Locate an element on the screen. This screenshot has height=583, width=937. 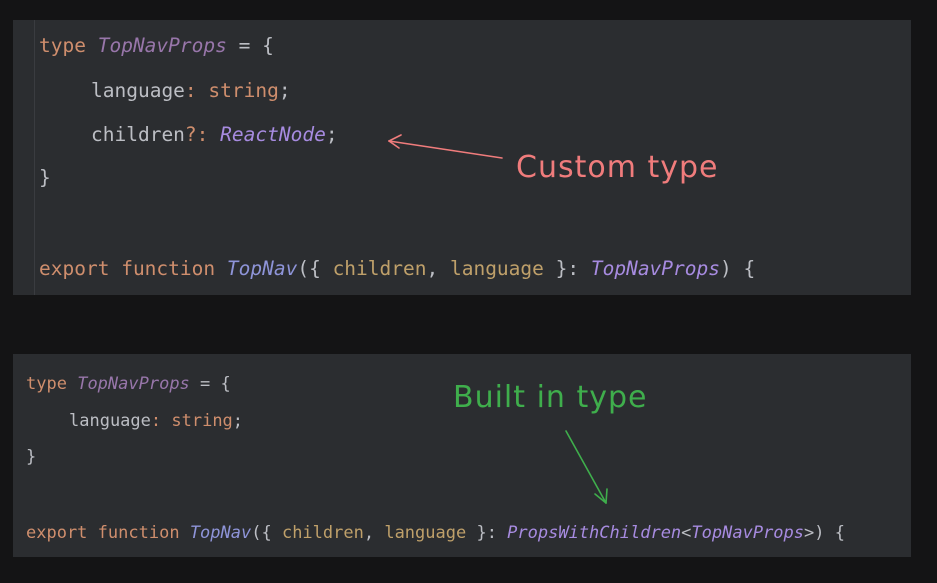
annotation-arrows is located at coordinates (498, 319).